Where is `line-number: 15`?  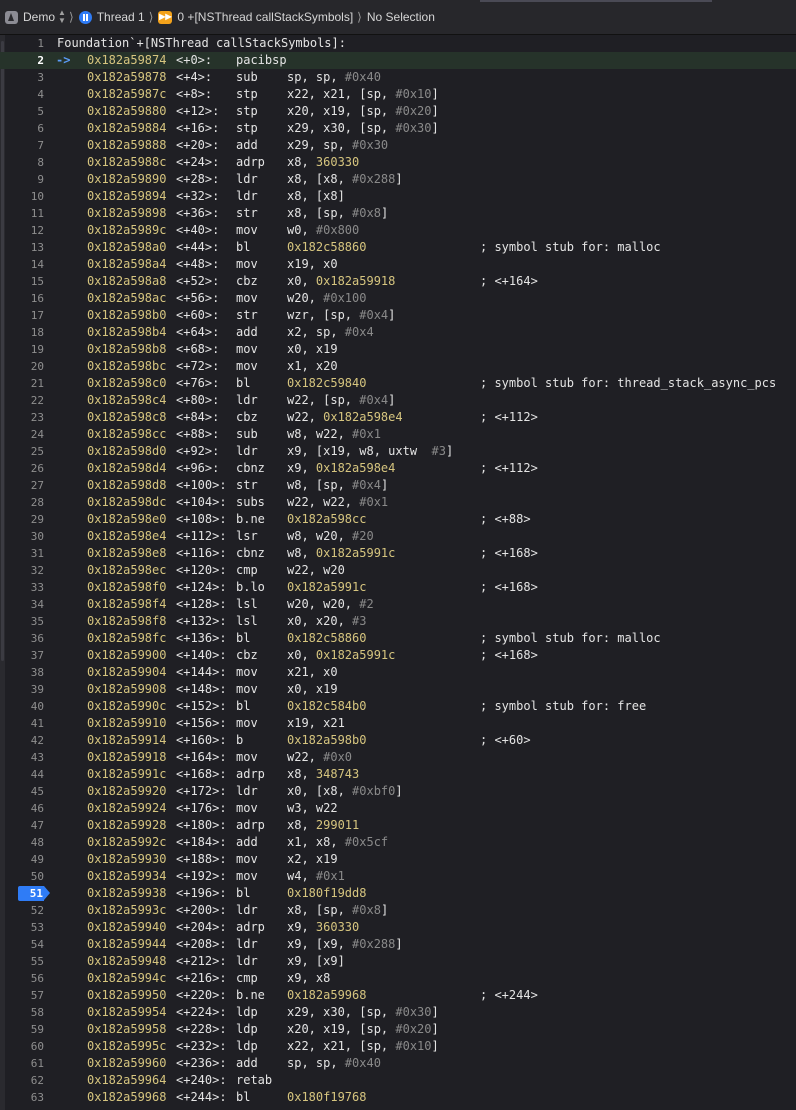
line-number: 15 is located at coordinates (22, 281).